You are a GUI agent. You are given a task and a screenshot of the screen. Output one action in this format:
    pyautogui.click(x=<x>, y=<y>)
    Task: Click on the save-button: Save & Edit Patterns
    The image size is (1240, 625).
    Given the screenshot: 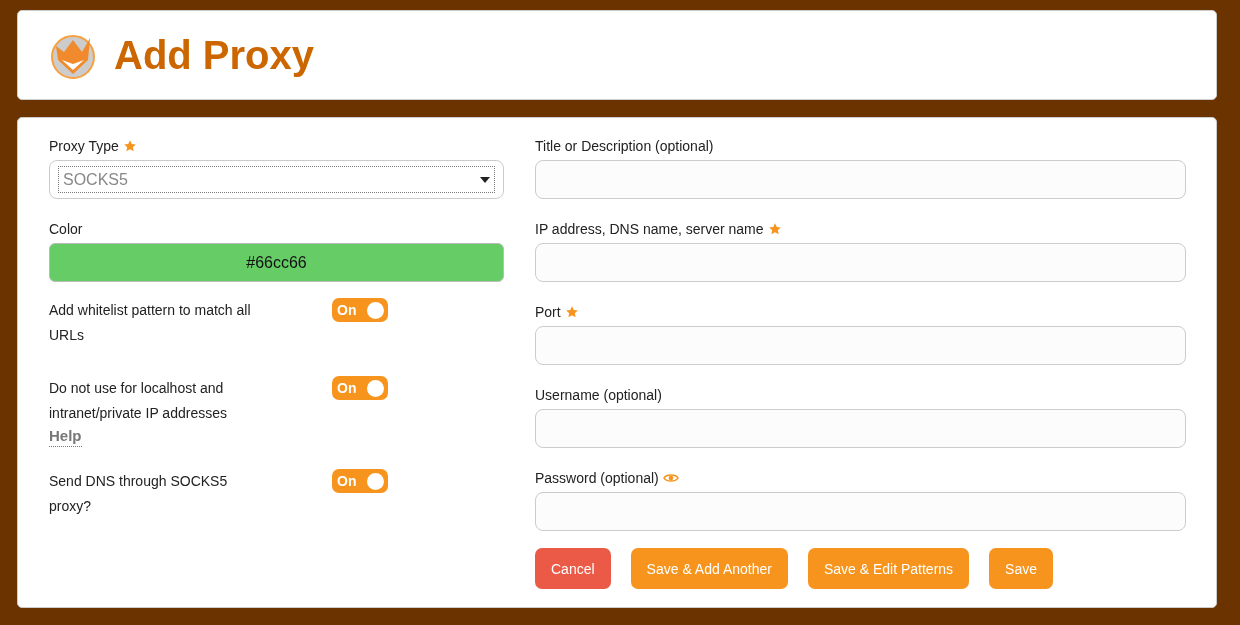 What is the action you would take?
    pyautogui.click(x=888, y=568)
    